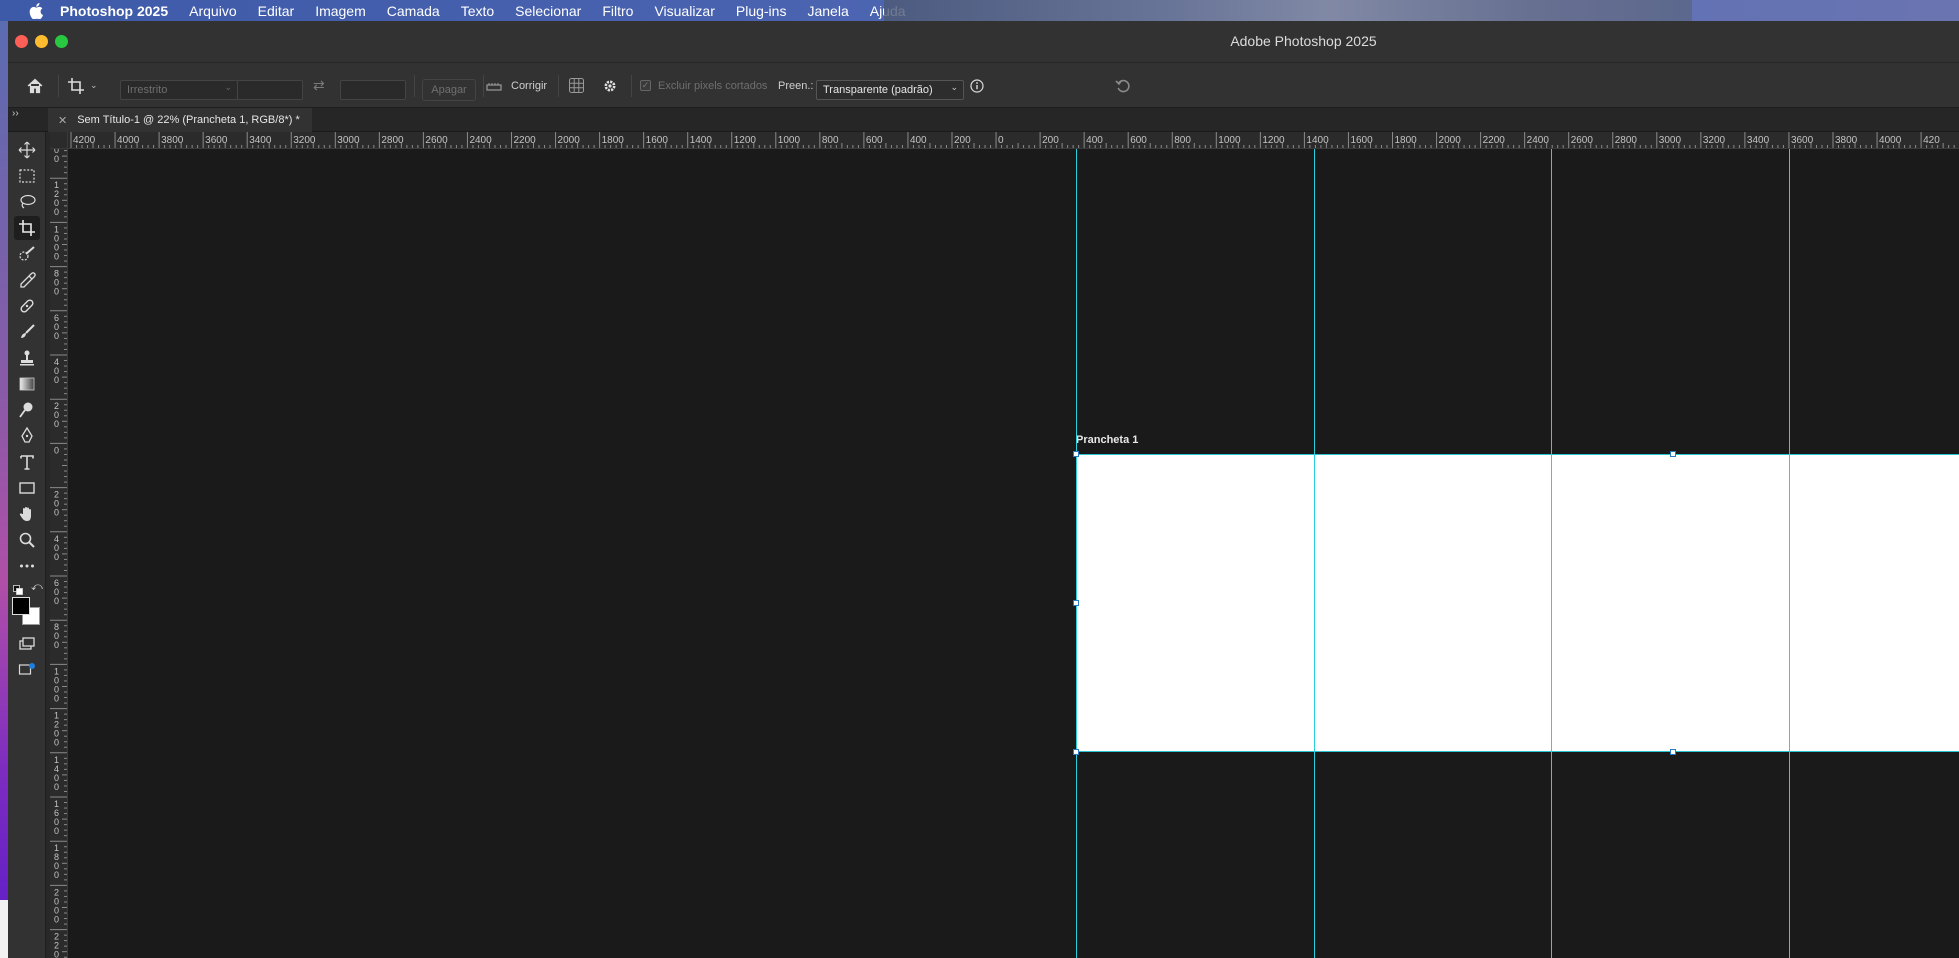  What do you see at coordinates (684, 11) in the screenshot?
I see `menu-visualizar: Visualizar` at bounding box center [684, 11].